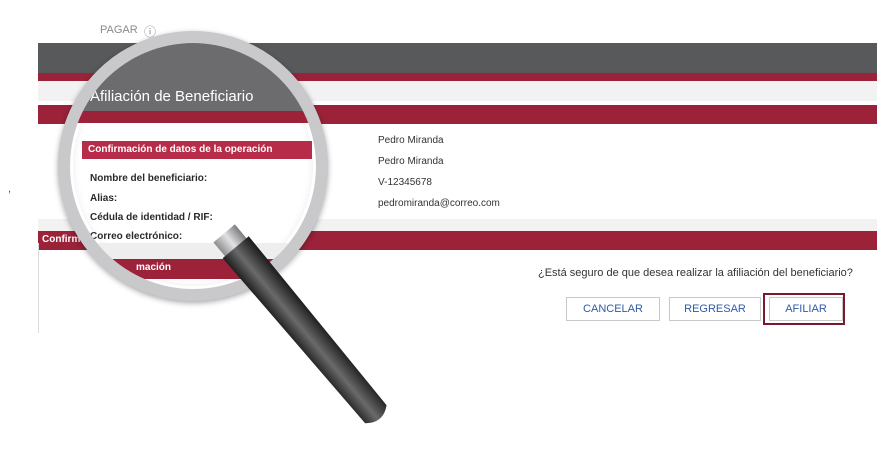 This screenshot has width=877, height=460. Describe the element at coordinates (38, 288) in the screenshot. I see `left-rule` at that location.